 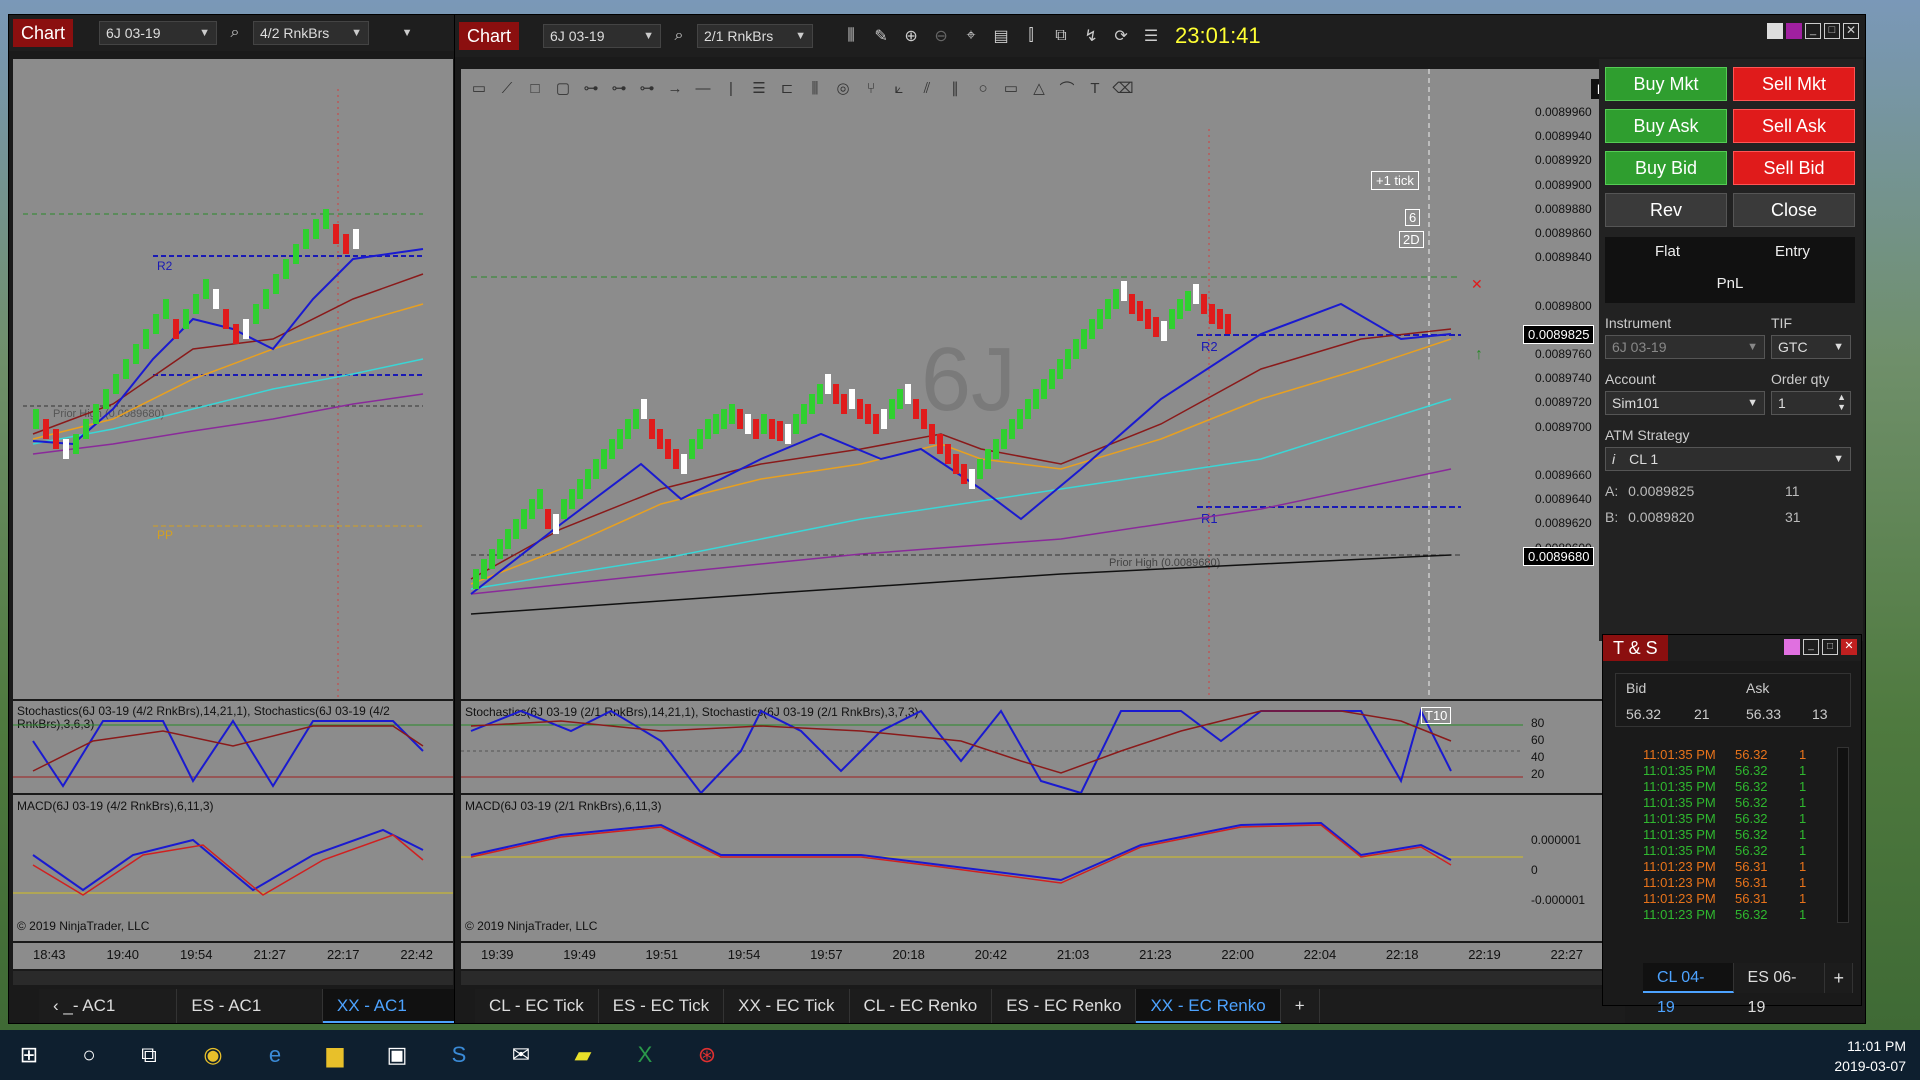 I want to click on stepper-arrows-icon: ▲ ▼, so click(x=1841, y=402).